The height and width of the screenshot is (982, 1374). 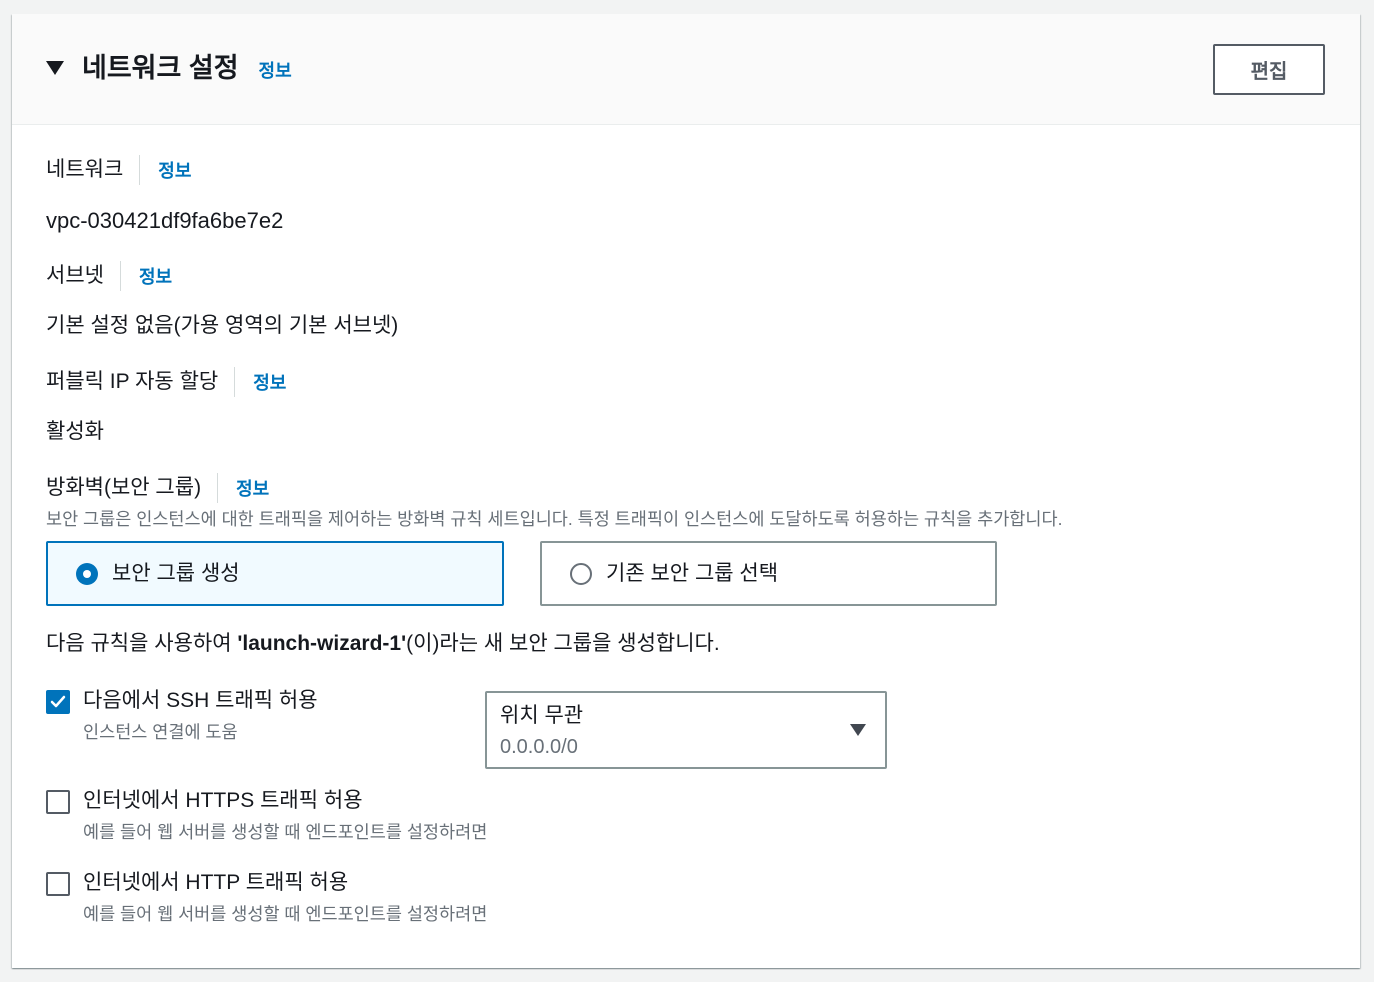 I want to click on public-ip-field-header: 퍼블릭 IP 자동 할당 정보, so click(x=166, y=382).